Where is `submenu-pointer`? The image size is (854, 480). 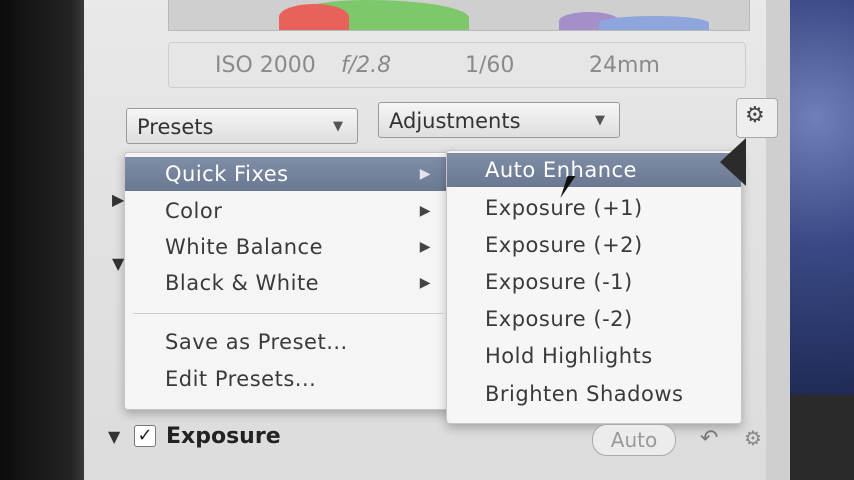 submenu-pointer is located at coordinates (733, 162).